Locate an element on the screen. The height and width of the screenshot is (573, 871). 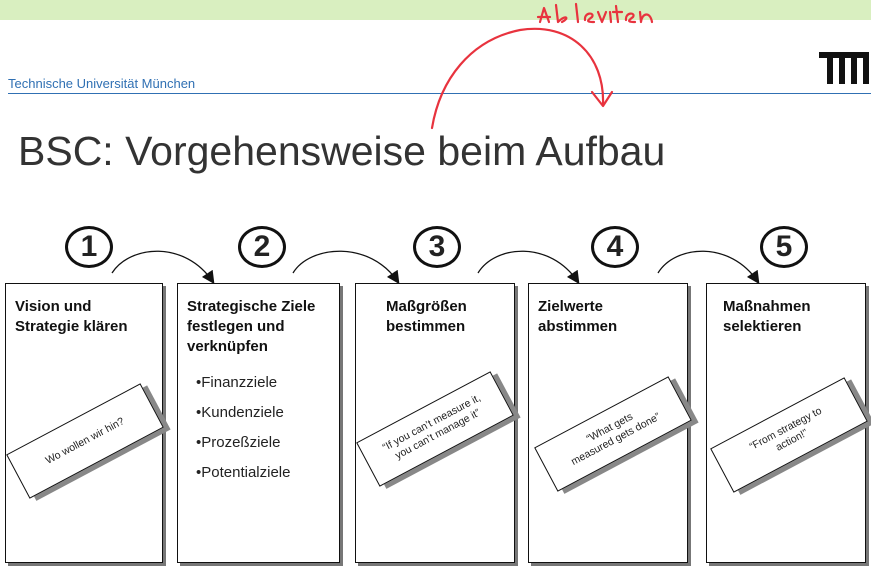
step-note-4: “What gets measured gets done” is located at coordinates (613, 434).